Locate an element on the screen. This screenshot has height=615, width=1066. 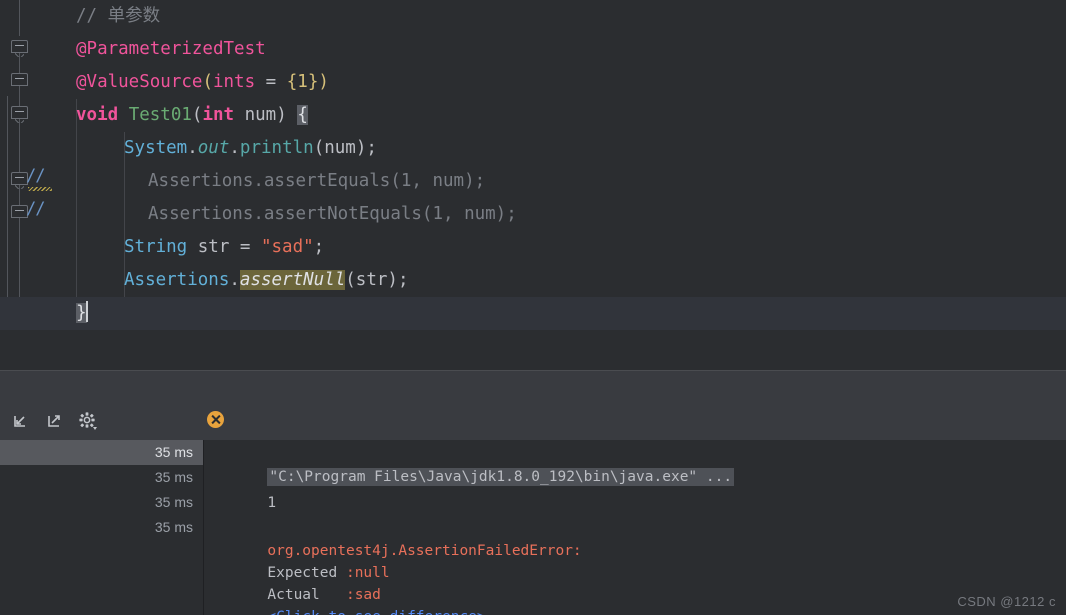
code-token: (str); is located at coordinates (377, 280).